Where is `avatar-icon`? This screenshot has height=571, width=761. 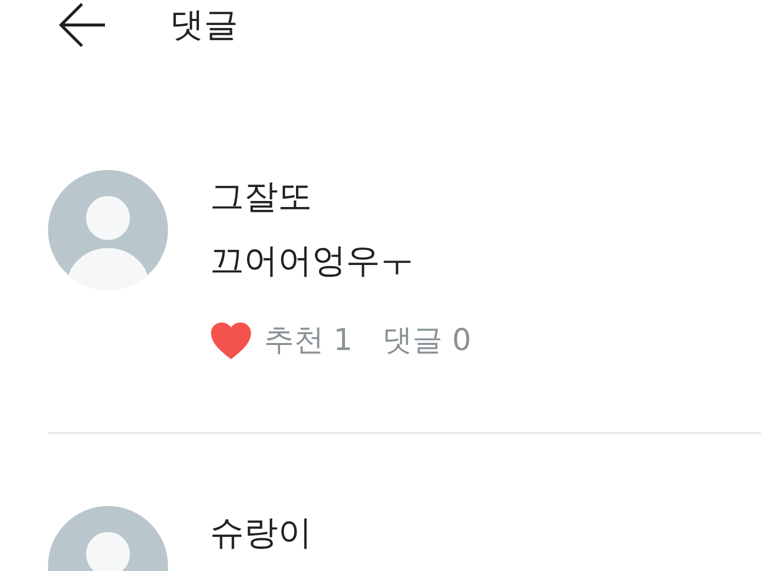 avatar-icon is located at coordinates (108, 230).